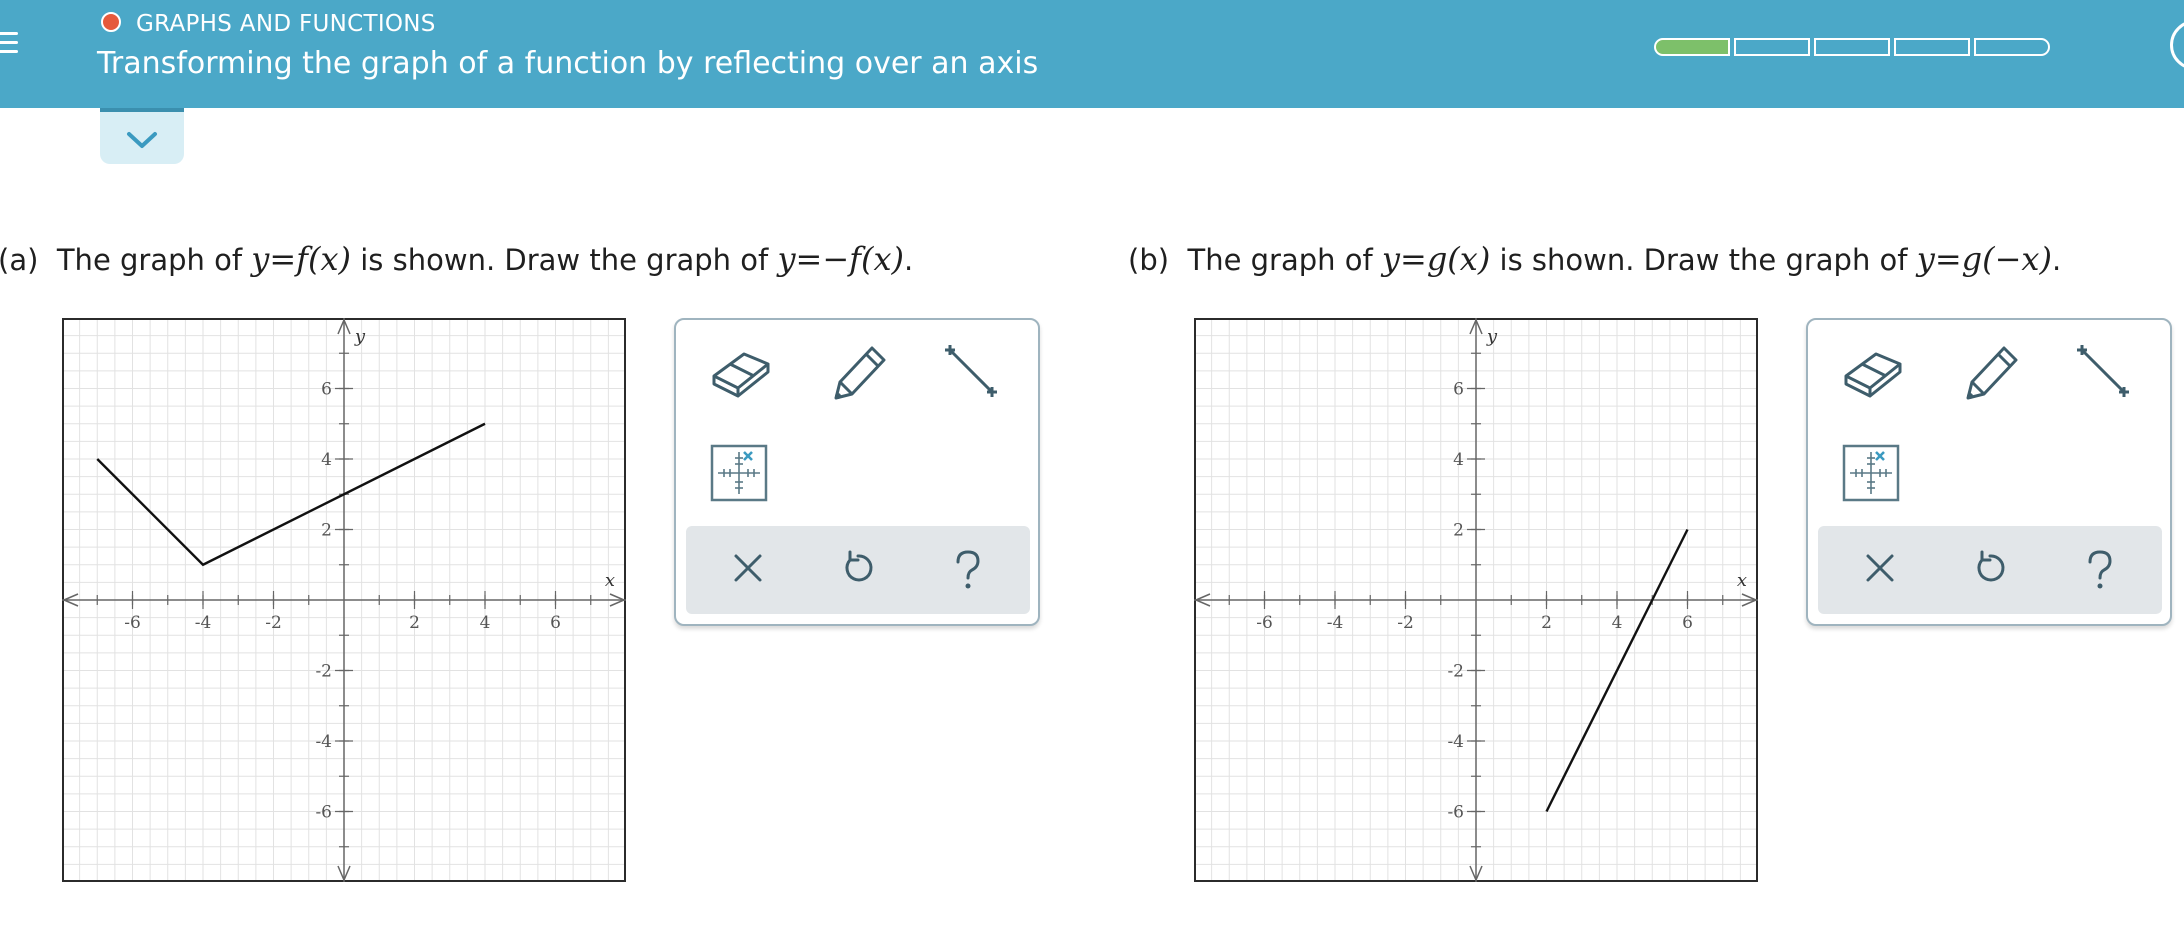 The image size is (2184, 930). I want to click on graph-a-y-tick-label: 2, so click(326, 531).